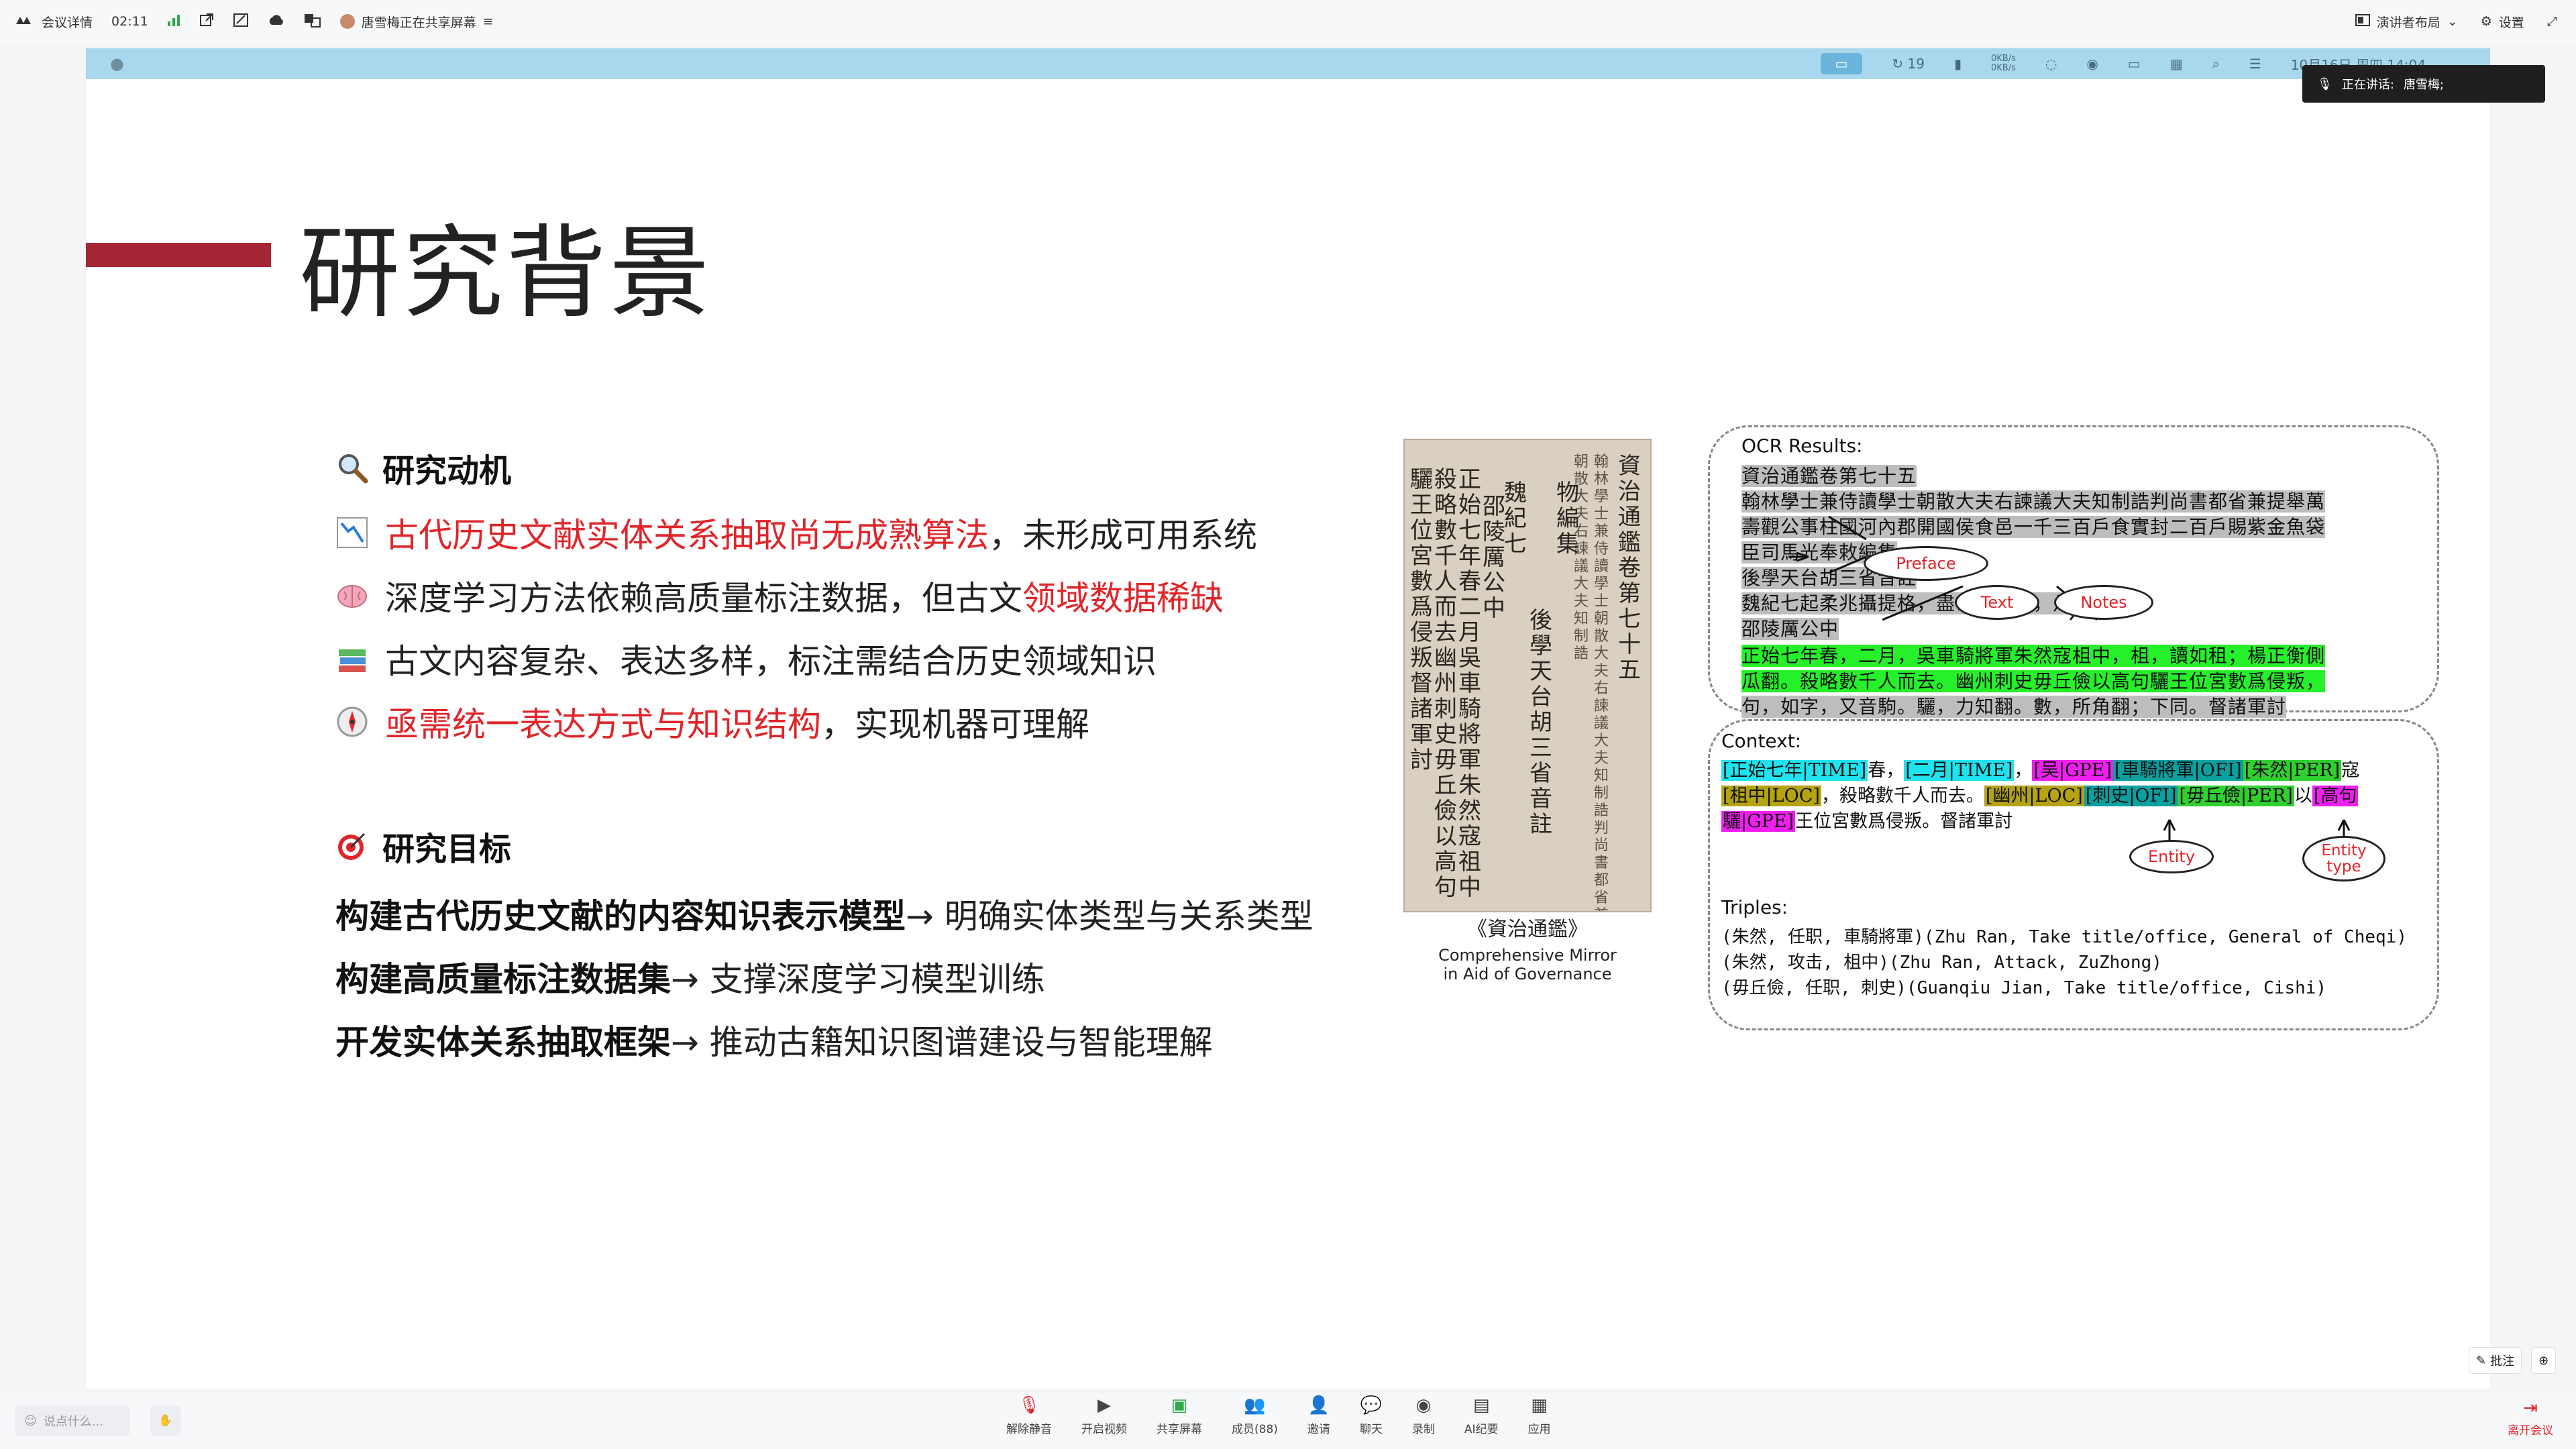 This screenshot has height=1449, width=2576. Describe the element at coordinates (422, 467) in the screenshot. I see `motivation-heading: 研究动机` at that location.